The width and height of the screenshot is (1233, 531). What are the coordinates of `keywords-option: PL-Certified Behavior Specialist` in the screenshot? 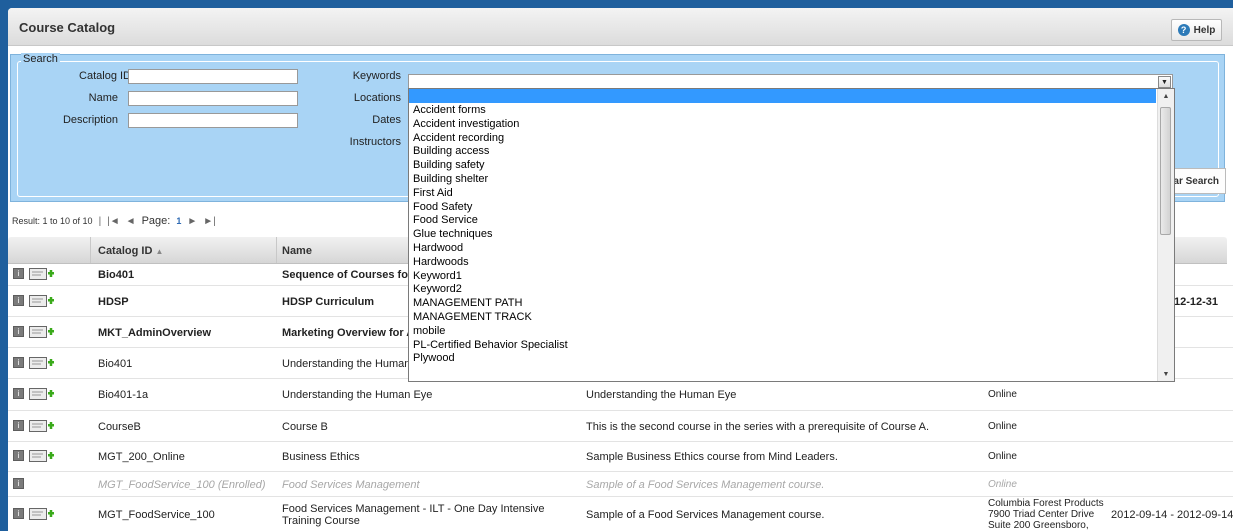 It's located at (490, 345).